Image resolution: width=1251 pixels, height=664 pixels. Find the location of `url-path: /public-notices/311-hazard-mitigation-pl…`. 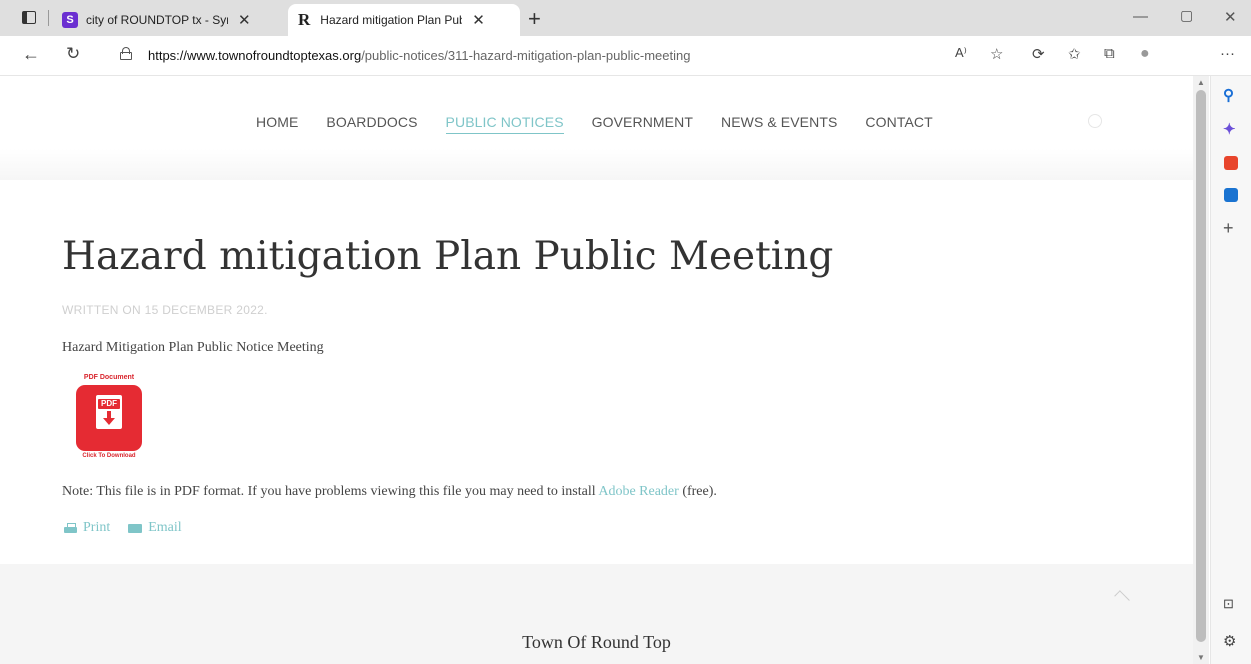

url-path: /public-notices/311-hazard-mitigation-pl… is located at coordinates (526, 55).